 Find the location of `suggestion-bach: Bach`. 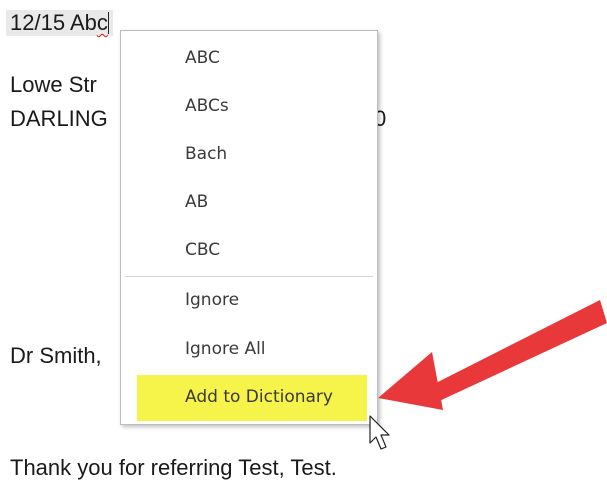

suggestion-bach: Bach is located at coordinates (206, 154).